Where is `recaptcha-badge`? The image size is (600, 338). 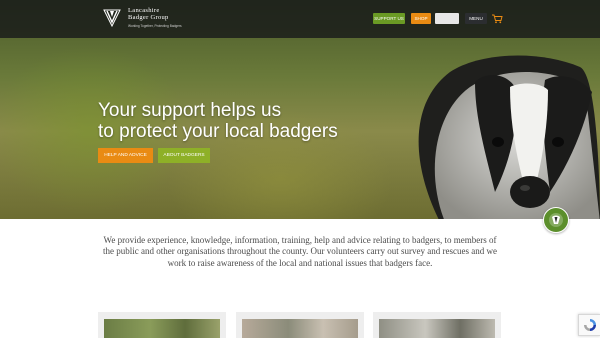 recaptcha-badge is located at coordinates (589, 325).